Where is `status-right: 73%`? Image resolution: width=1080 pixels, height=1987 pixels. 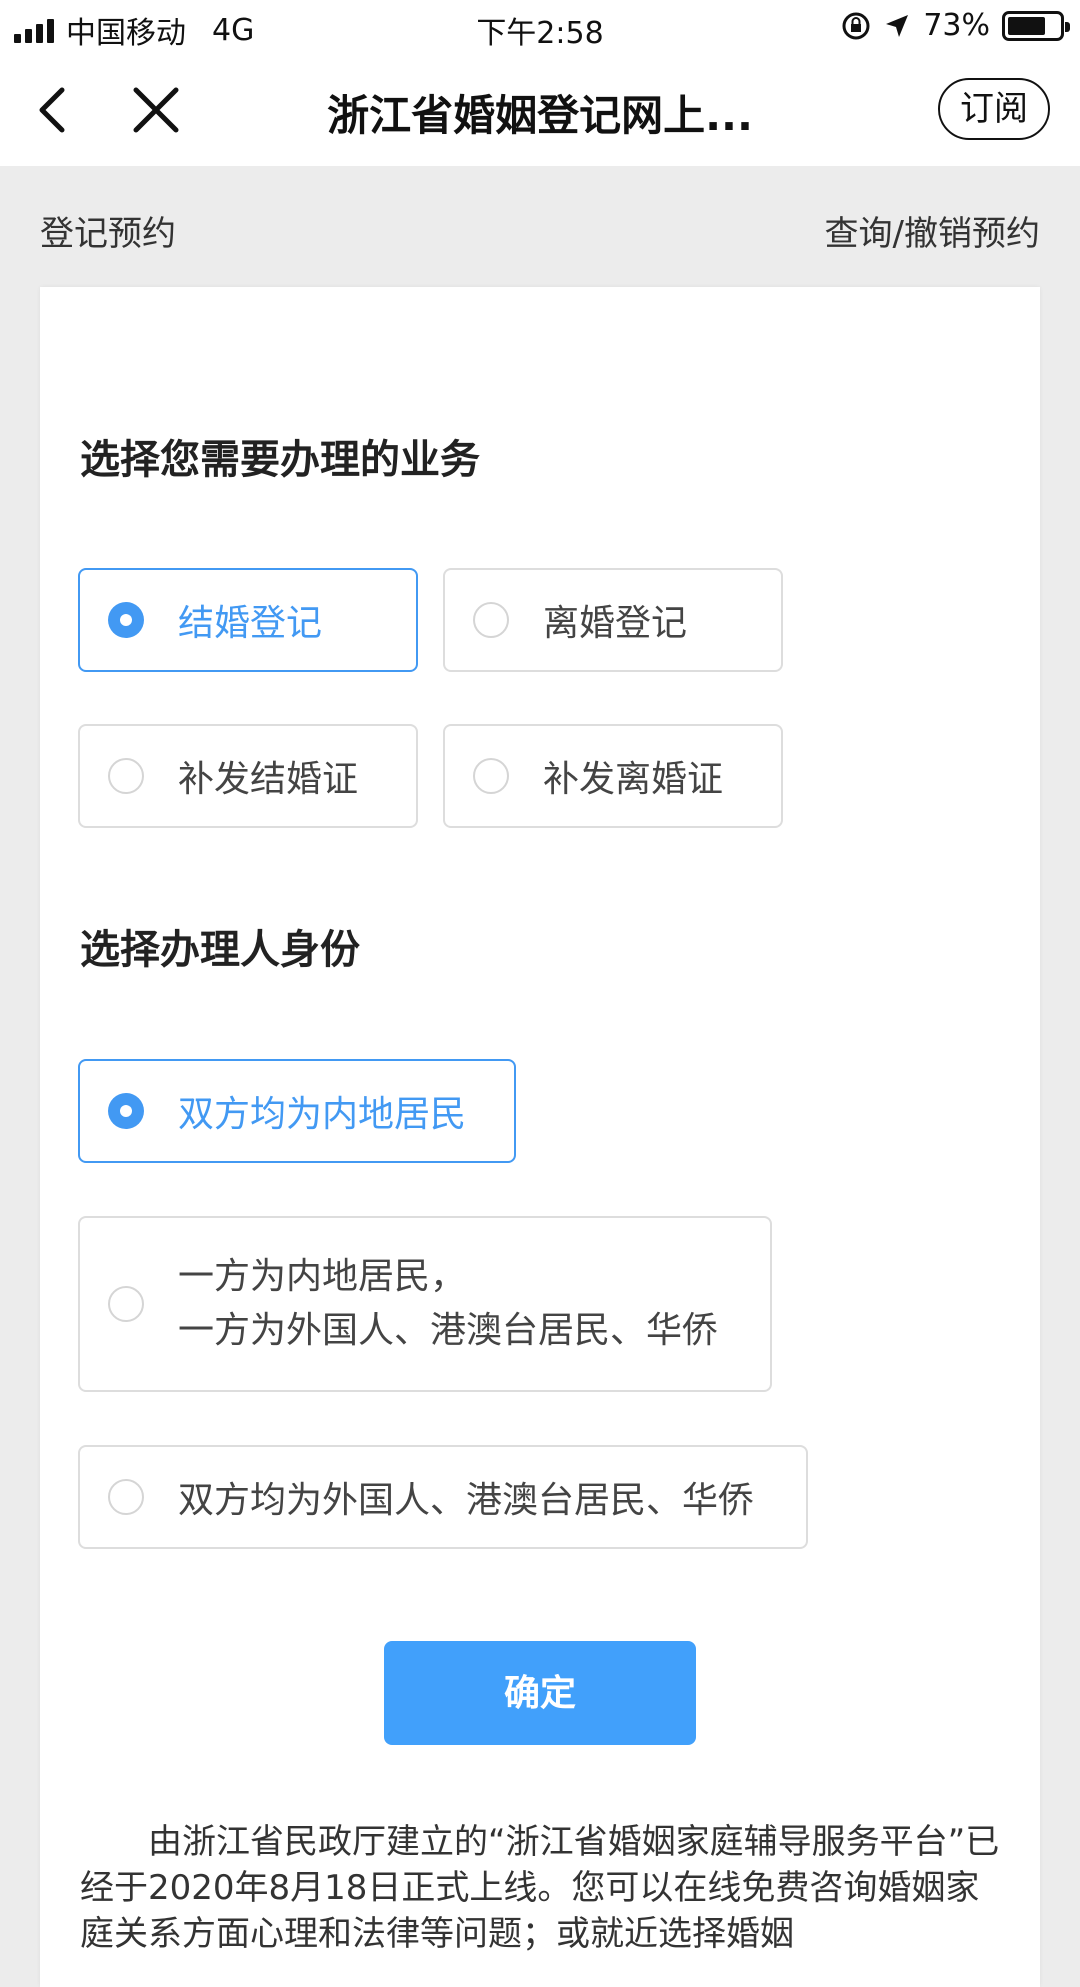 status-right: 73% is located at coordinates (955, 25).